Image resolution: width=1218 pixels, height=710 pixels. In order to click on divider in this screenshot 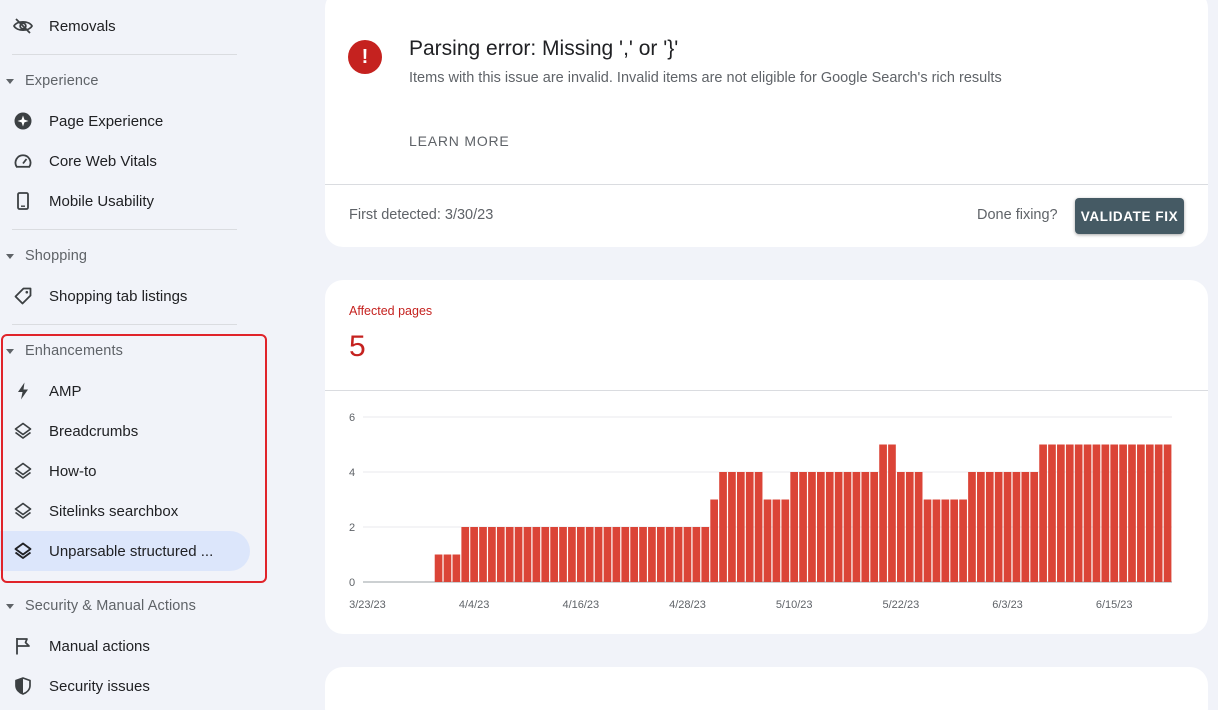, I will do `click(124, 324)`.